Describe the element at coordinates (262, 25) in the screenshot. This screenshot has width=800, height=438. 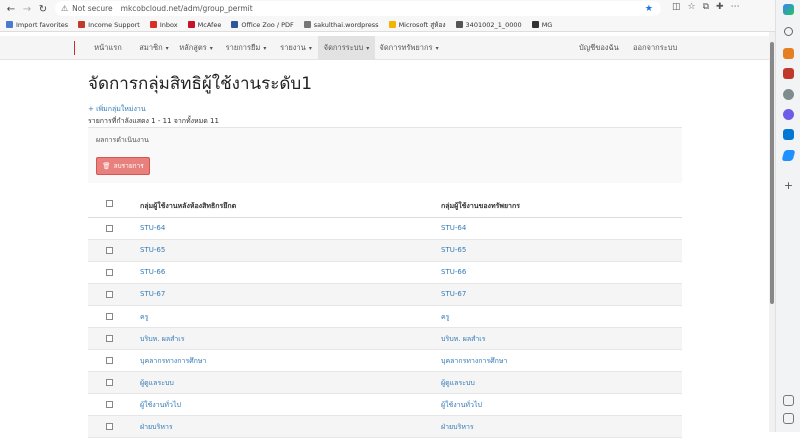
I see `bookmark-item: Office Zoo / PDF` at that location.